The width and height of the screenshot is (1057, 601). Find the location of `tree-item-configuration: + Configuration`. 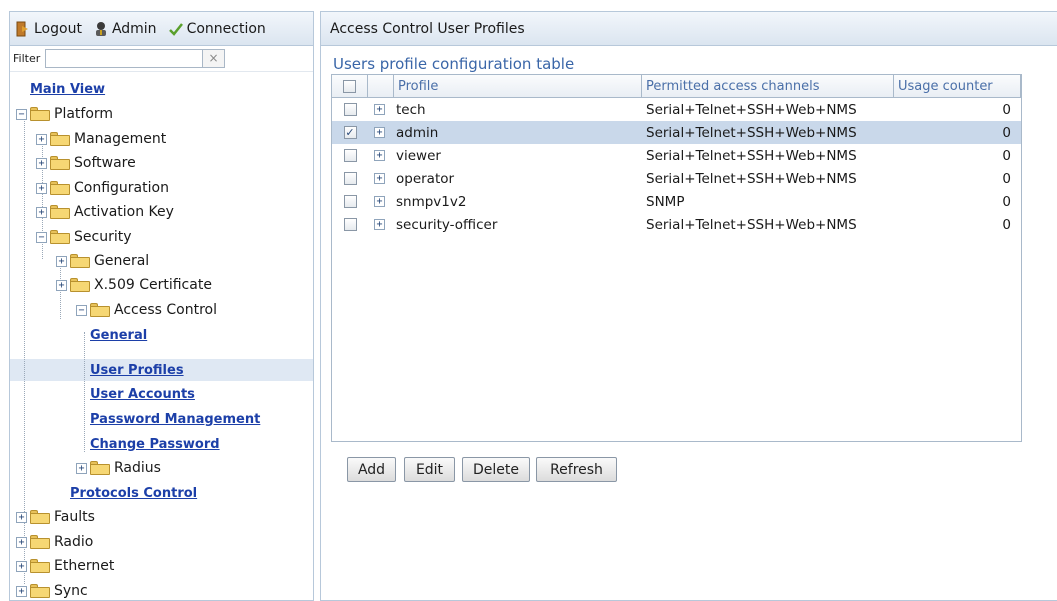

tree-item-configuration: + Configuration is located at coordinates (102, 188).